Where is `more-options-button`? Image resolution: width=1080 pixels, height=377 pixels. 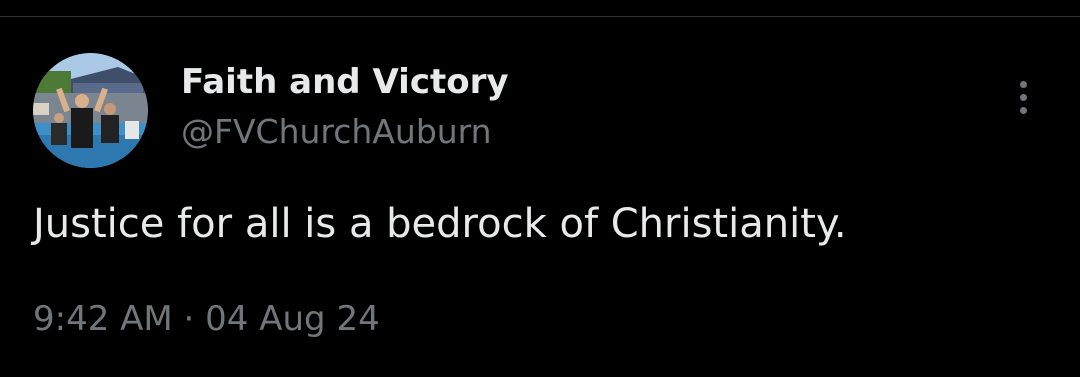
more-options-button is located at coordinates (1024, 97).